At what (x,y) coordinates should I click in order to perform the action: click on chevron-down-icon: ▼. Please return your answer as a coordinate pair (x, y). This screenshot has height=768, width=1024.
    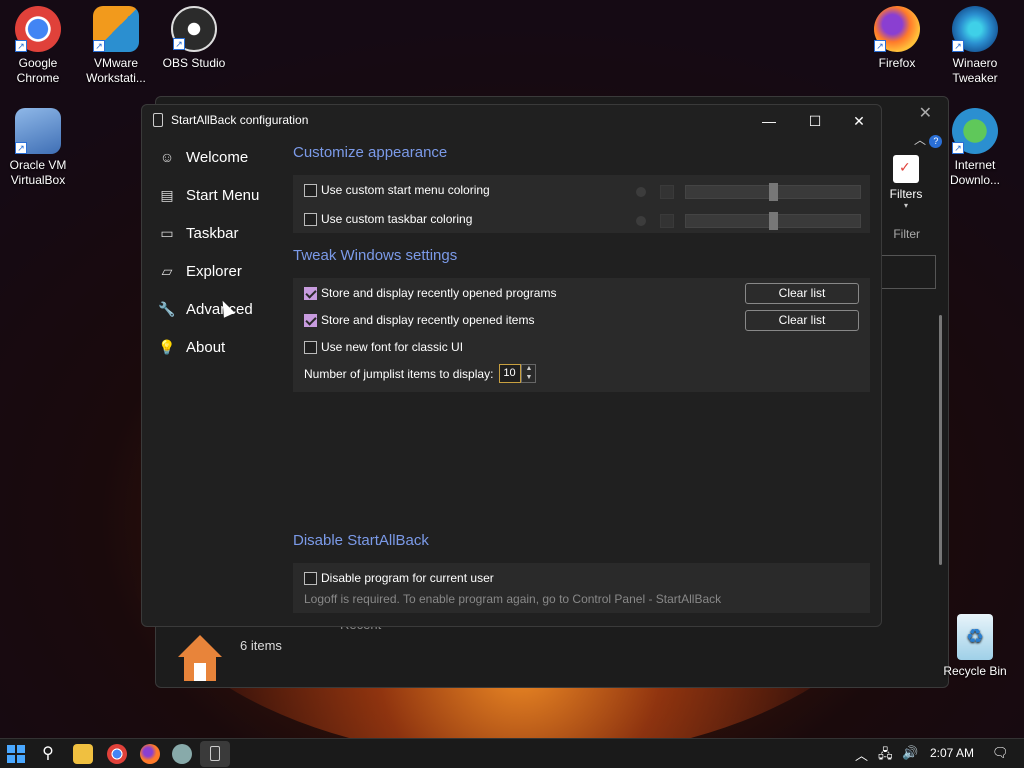
    Looking at the image, I should click on (528, 378).